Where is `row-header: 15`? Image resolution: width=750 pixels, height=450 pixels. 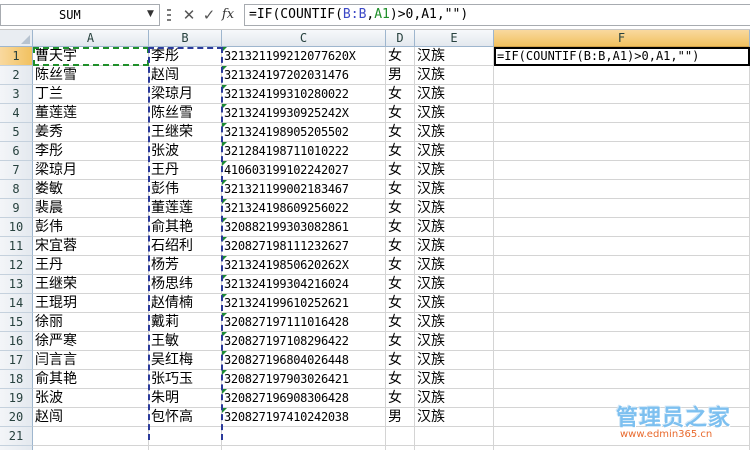
row-header: 15 is located at coordinates (16, 322).